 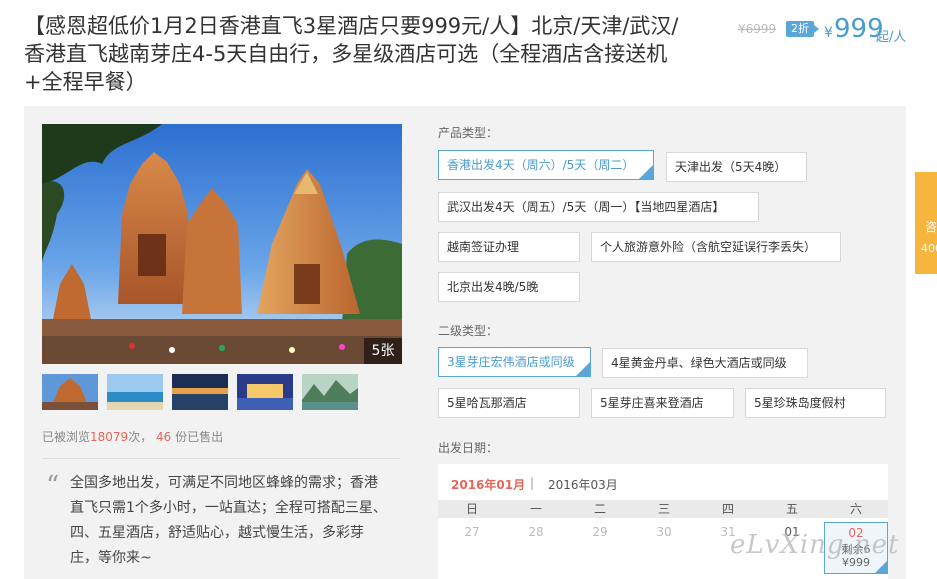 I want to click on consult-side-tab: 咨 400, so click(x=926, y=223).